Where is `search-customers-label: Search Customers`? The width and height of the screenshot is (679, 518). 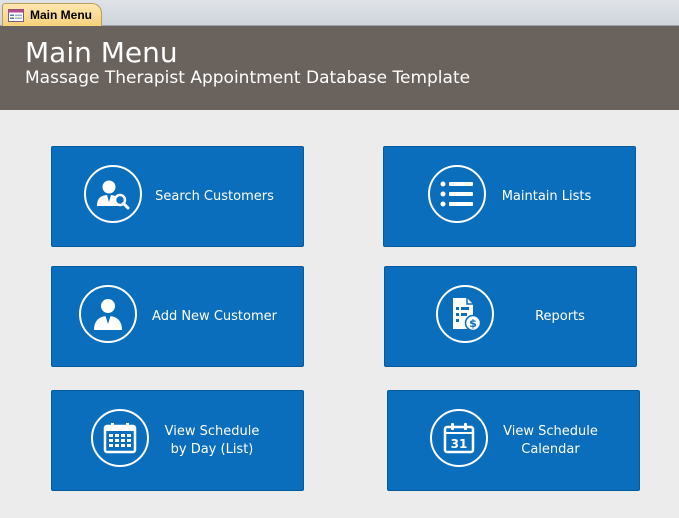
search-customers-label: Search Customers is located at coordinates (214, 196).